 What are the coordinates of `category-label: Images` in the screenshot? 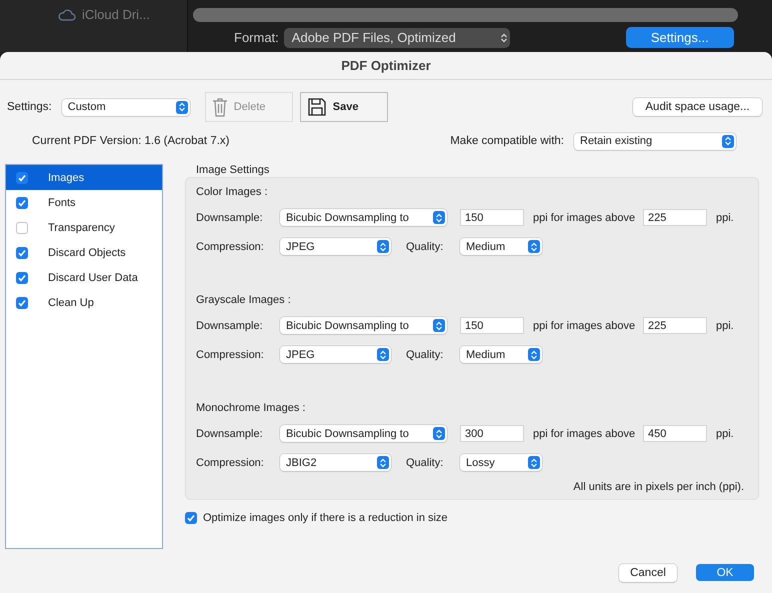 It's located at (66, 178).